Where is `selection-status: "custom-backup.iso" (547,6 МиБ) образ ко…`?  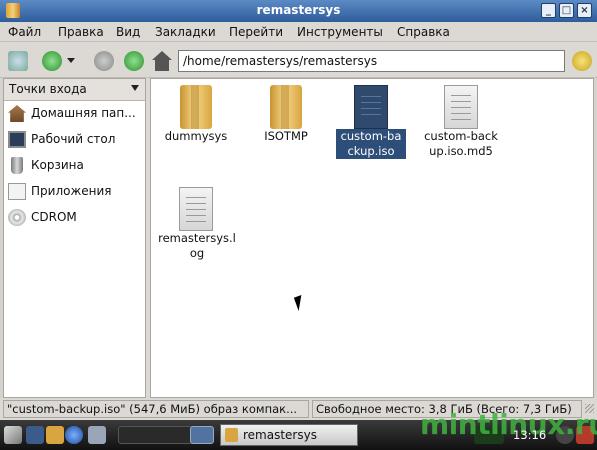 selection-status: "custom-backup.iso" (547,6 МиБ) образ ко… is located at coordinates (156, 409).